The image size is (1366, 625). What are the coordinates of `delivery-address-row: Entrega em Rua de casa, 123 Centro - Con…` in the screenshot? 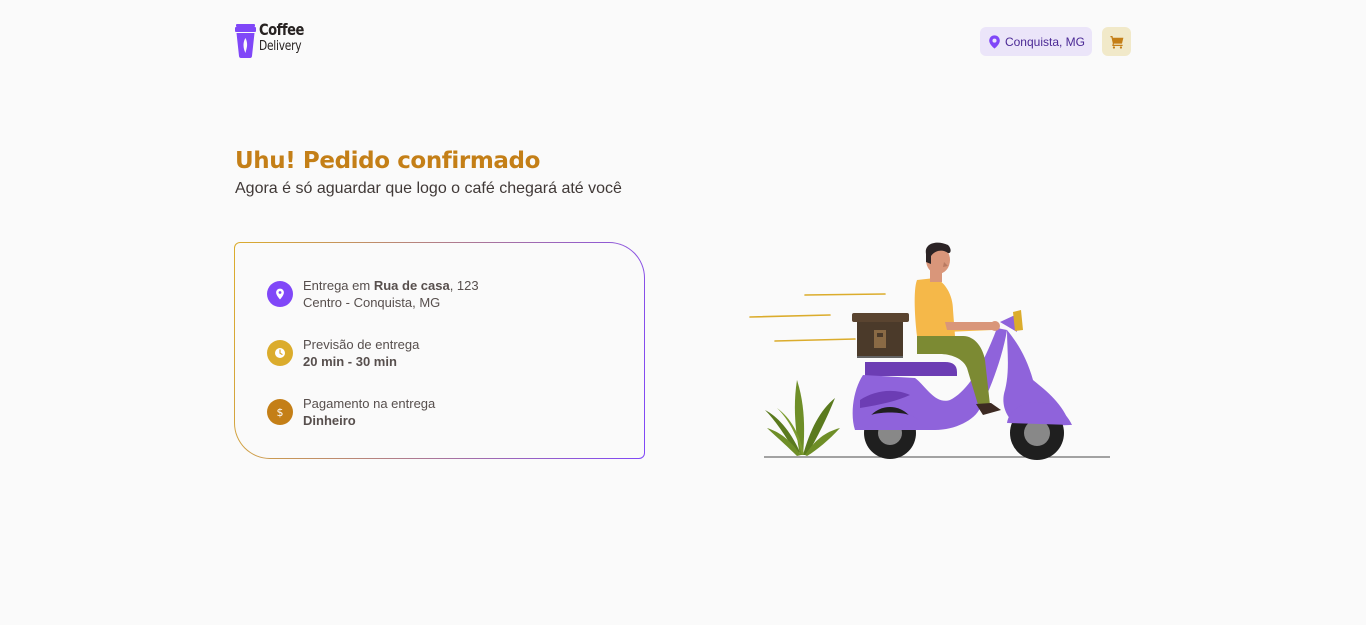 It's located at (455, 294).